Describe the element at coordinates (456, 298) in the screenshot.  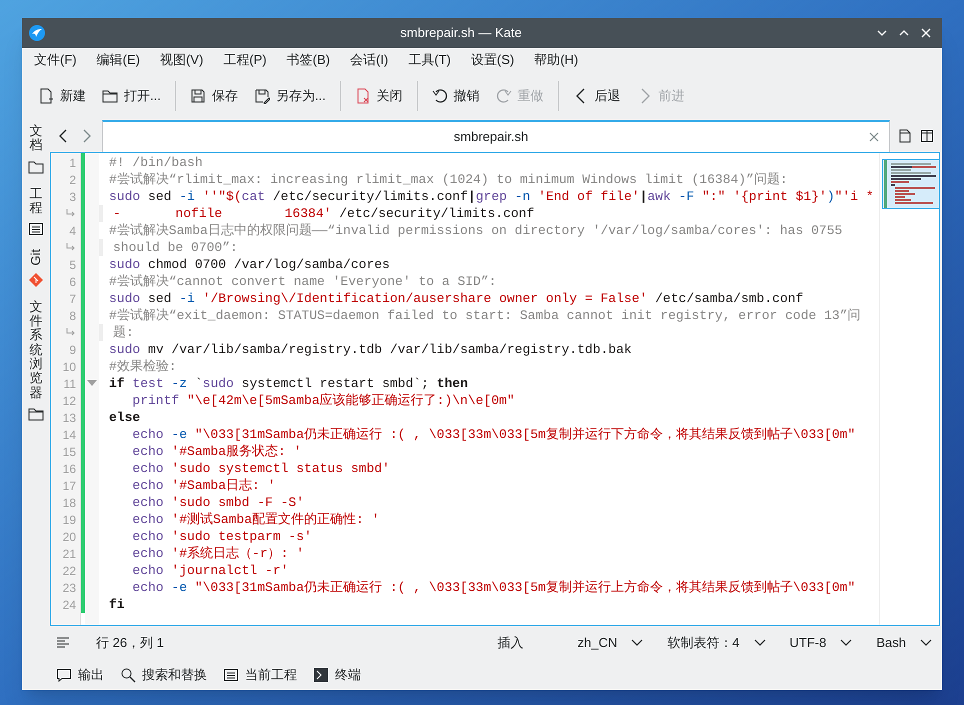
I see `code-line: sudo sed -i '/Browsing\/Identification/ausershare owner only = False' /etc/samba/smb.conf` at that location.